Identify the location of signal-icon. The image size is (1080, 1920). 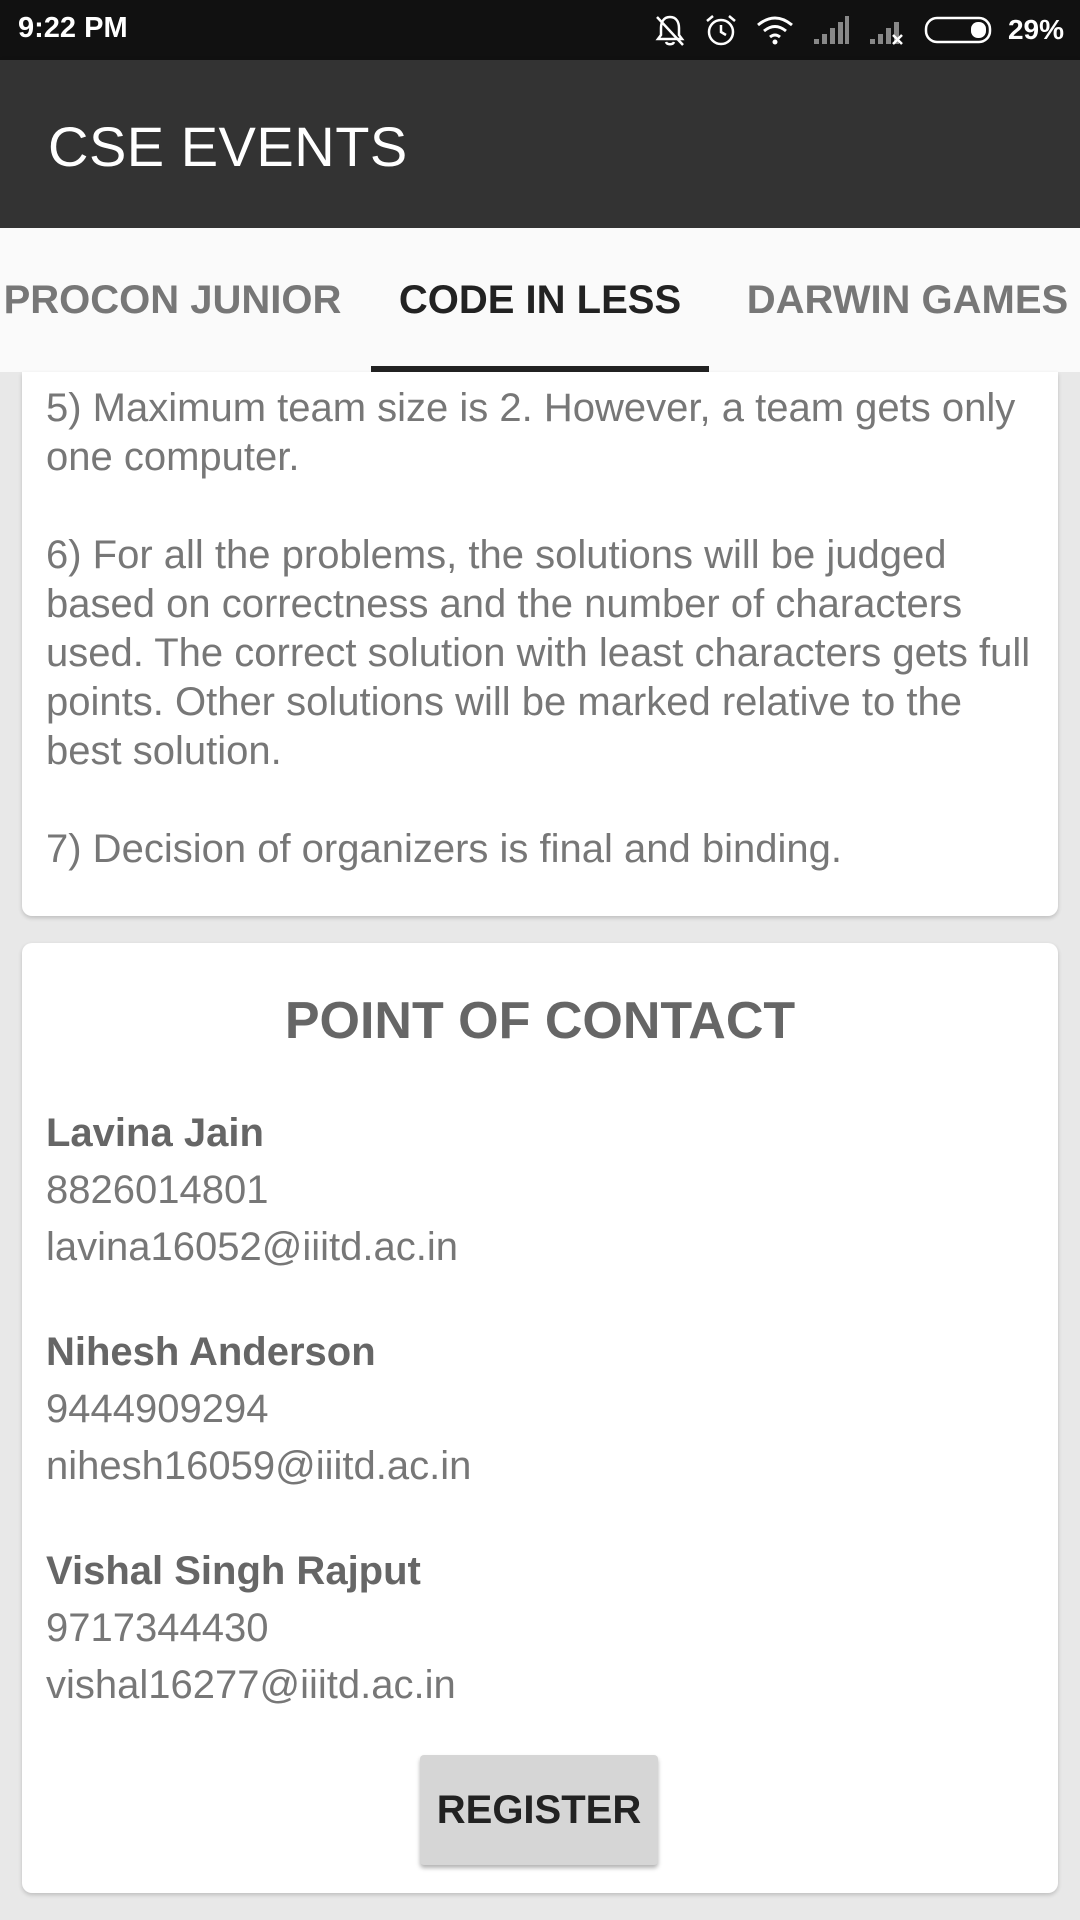
(831, 30).